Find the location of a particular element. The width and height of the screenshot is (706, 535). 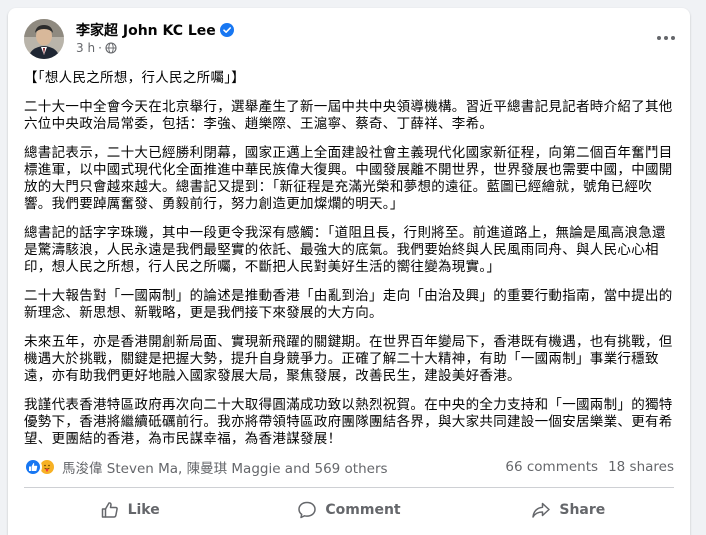

counts: 66 comments 18 shares is located at coordinates (589, 467).